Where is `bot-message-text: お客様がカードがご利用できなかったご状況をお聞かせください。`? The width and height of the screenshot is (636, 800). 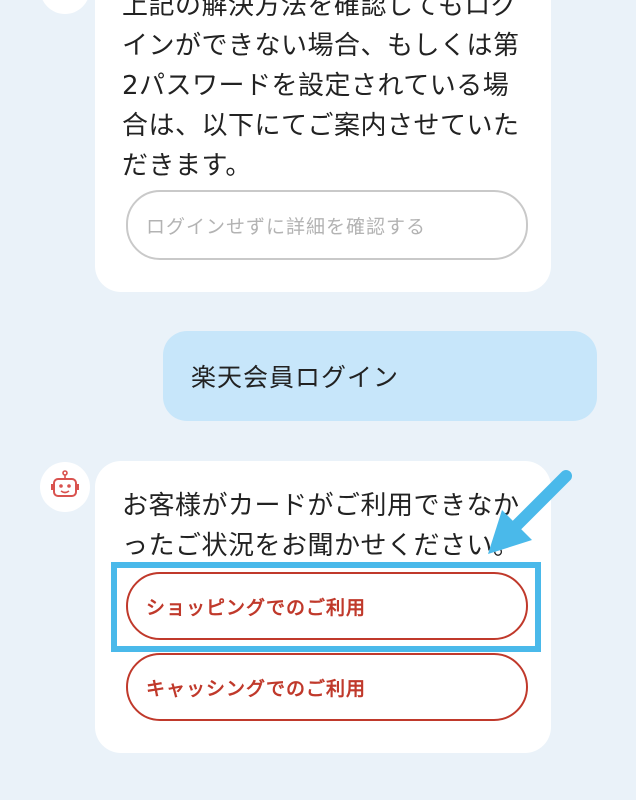
bot-message-text: お客様がカードがご利用できなかったご状況をお聞かせください。 is located at coordinates (321, 526).